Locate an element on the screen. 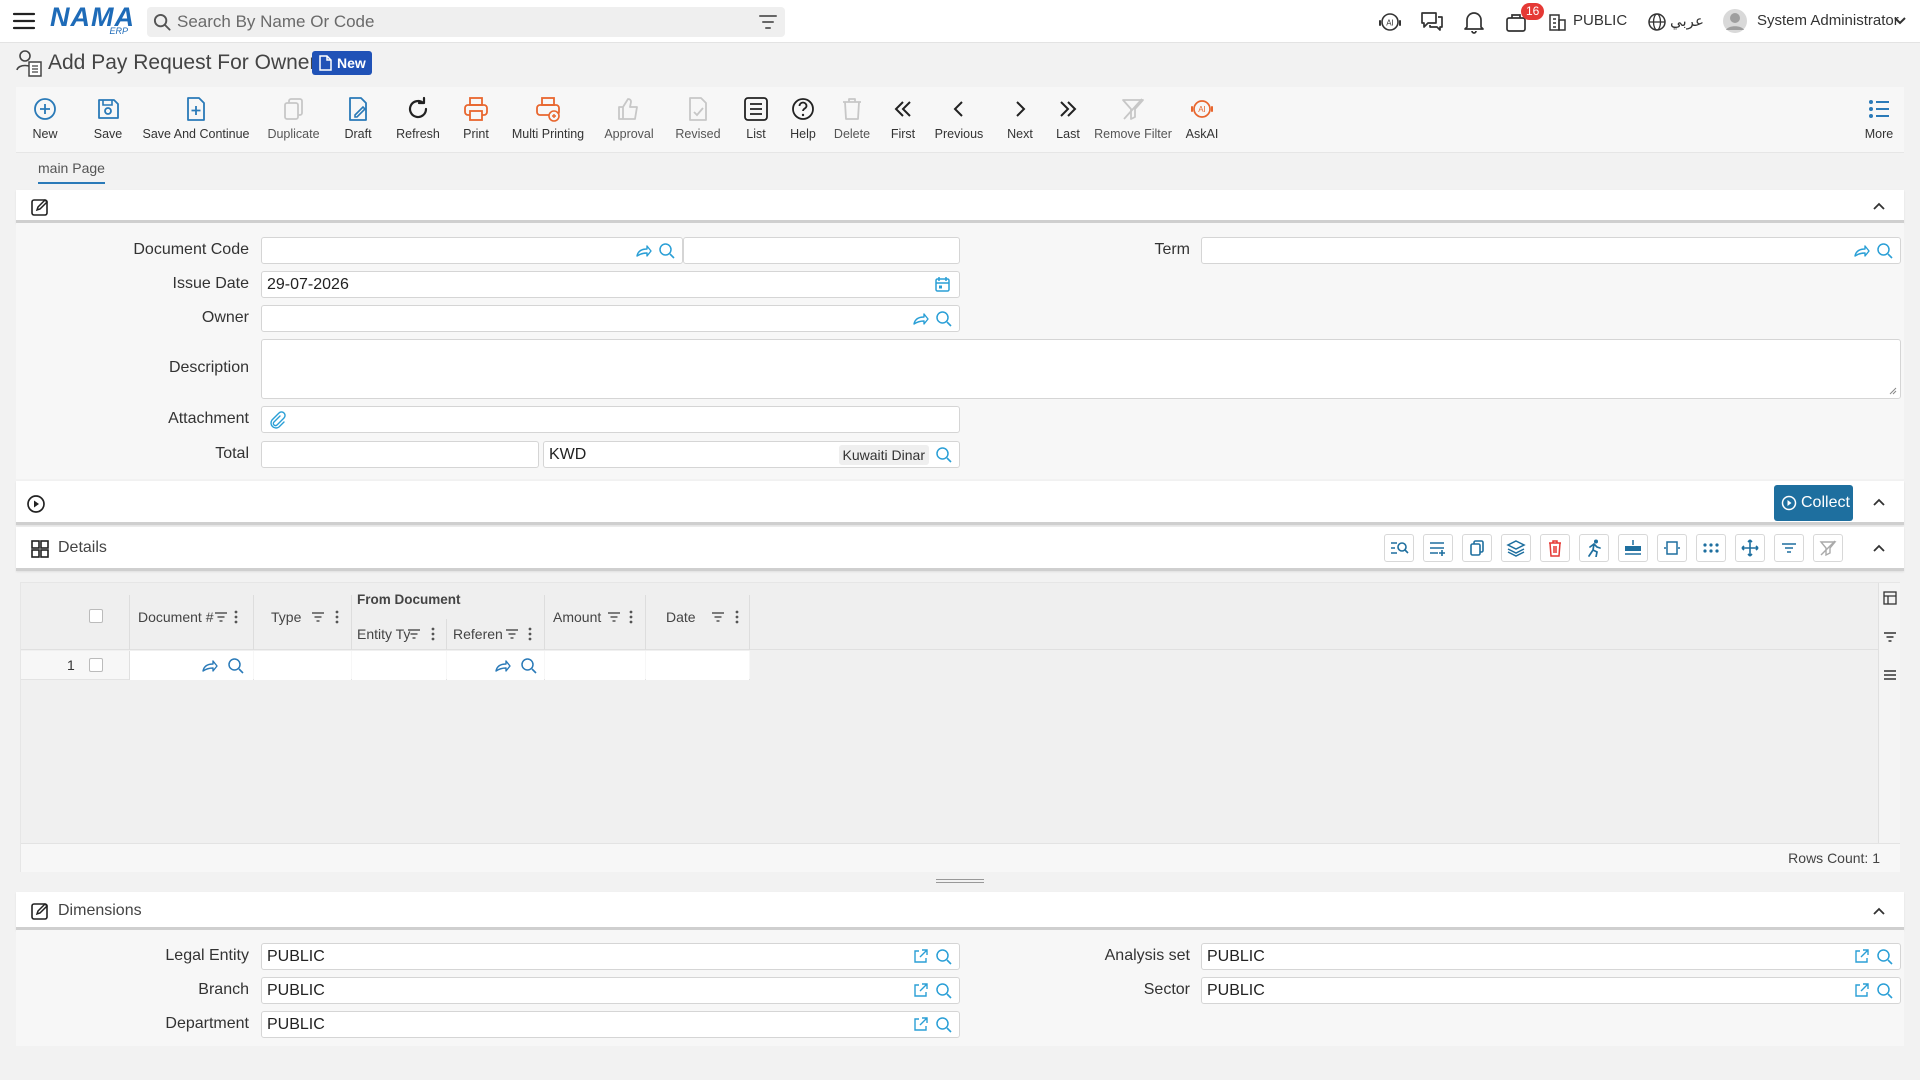 This screenshot has width=1920, height=1080. multi-printing-button: Multi Printing is located at coordinates (548, 120).